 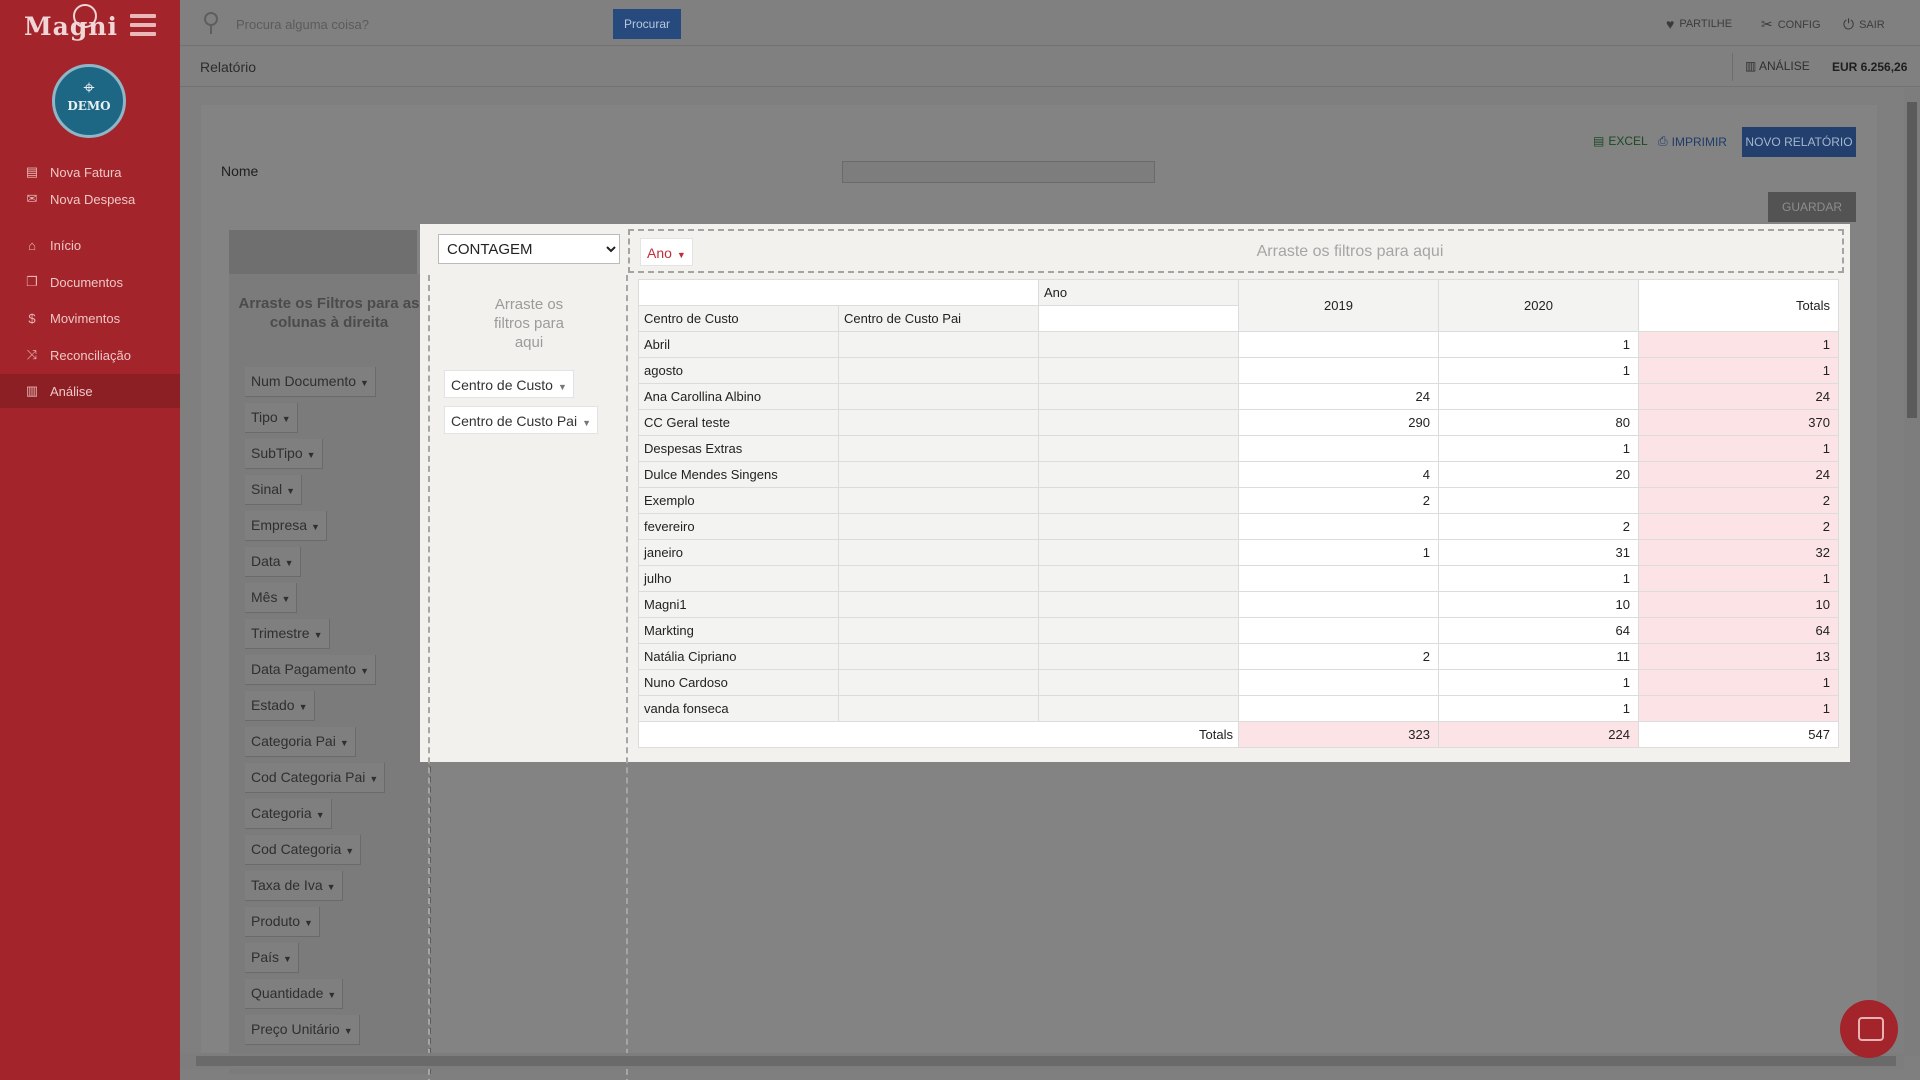 I want to click on home-icon: ⌂, so click(x=32, y=245).